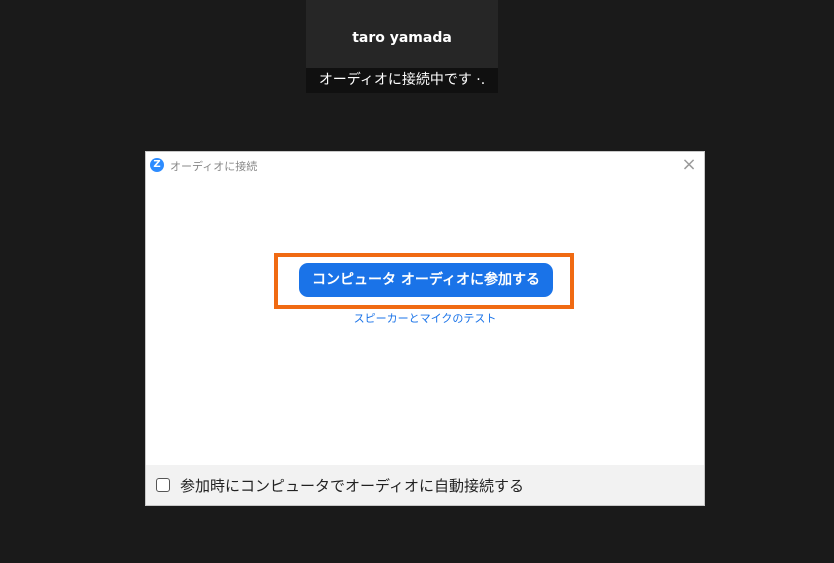  Describe the element at coordinates (214, 166) in the screenshot. I see `dialog-title: オーディオに接続` at that location.